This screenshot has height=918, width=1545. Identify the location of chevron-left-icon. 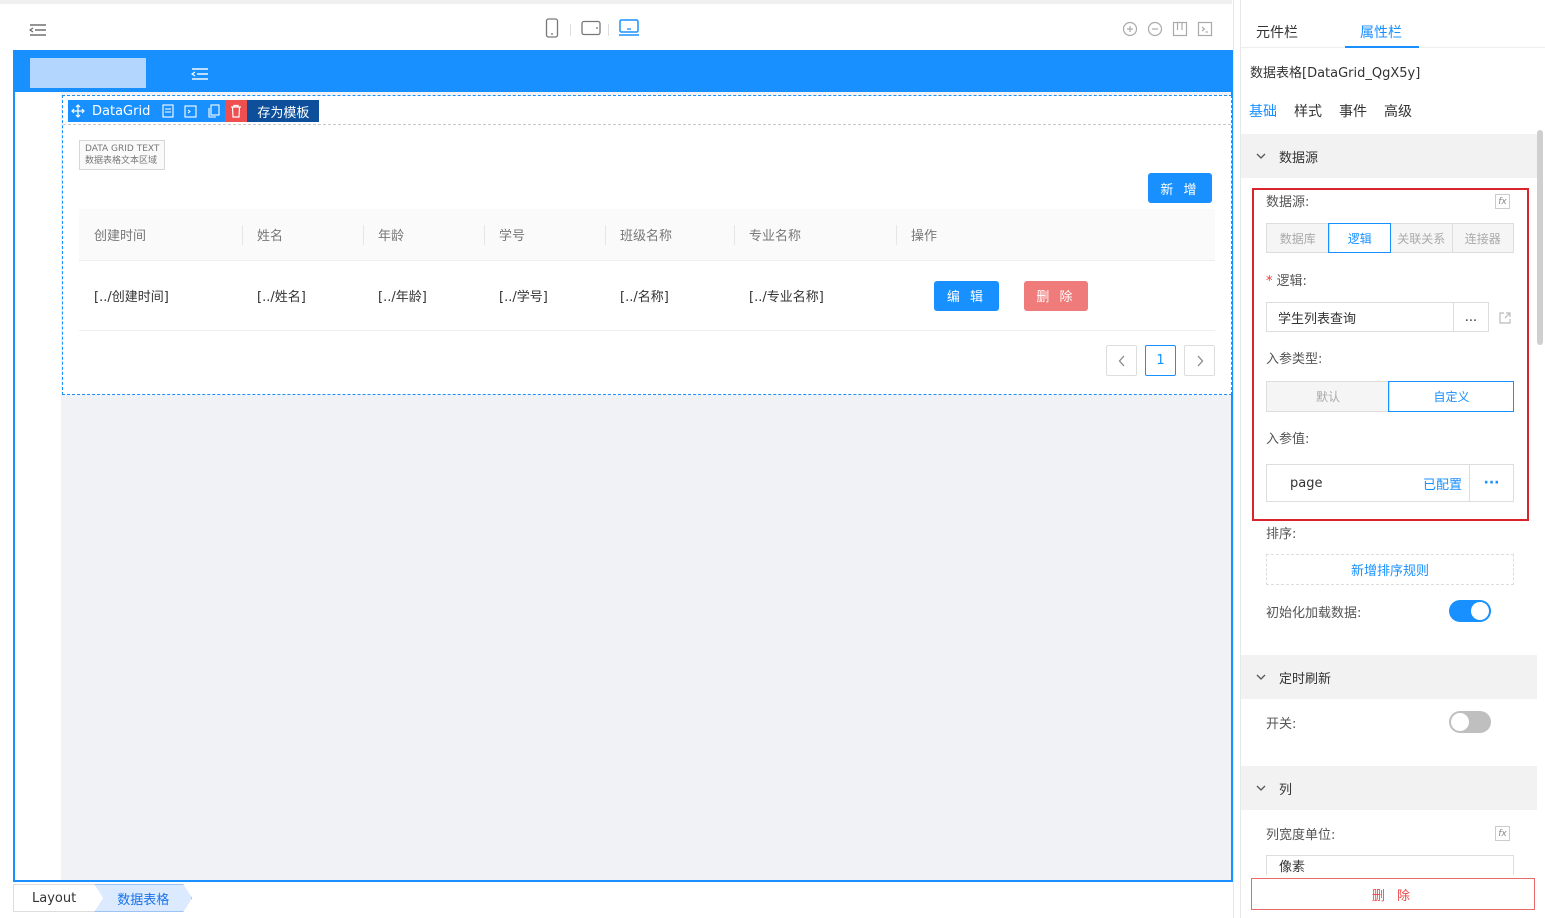
(1121, 360).